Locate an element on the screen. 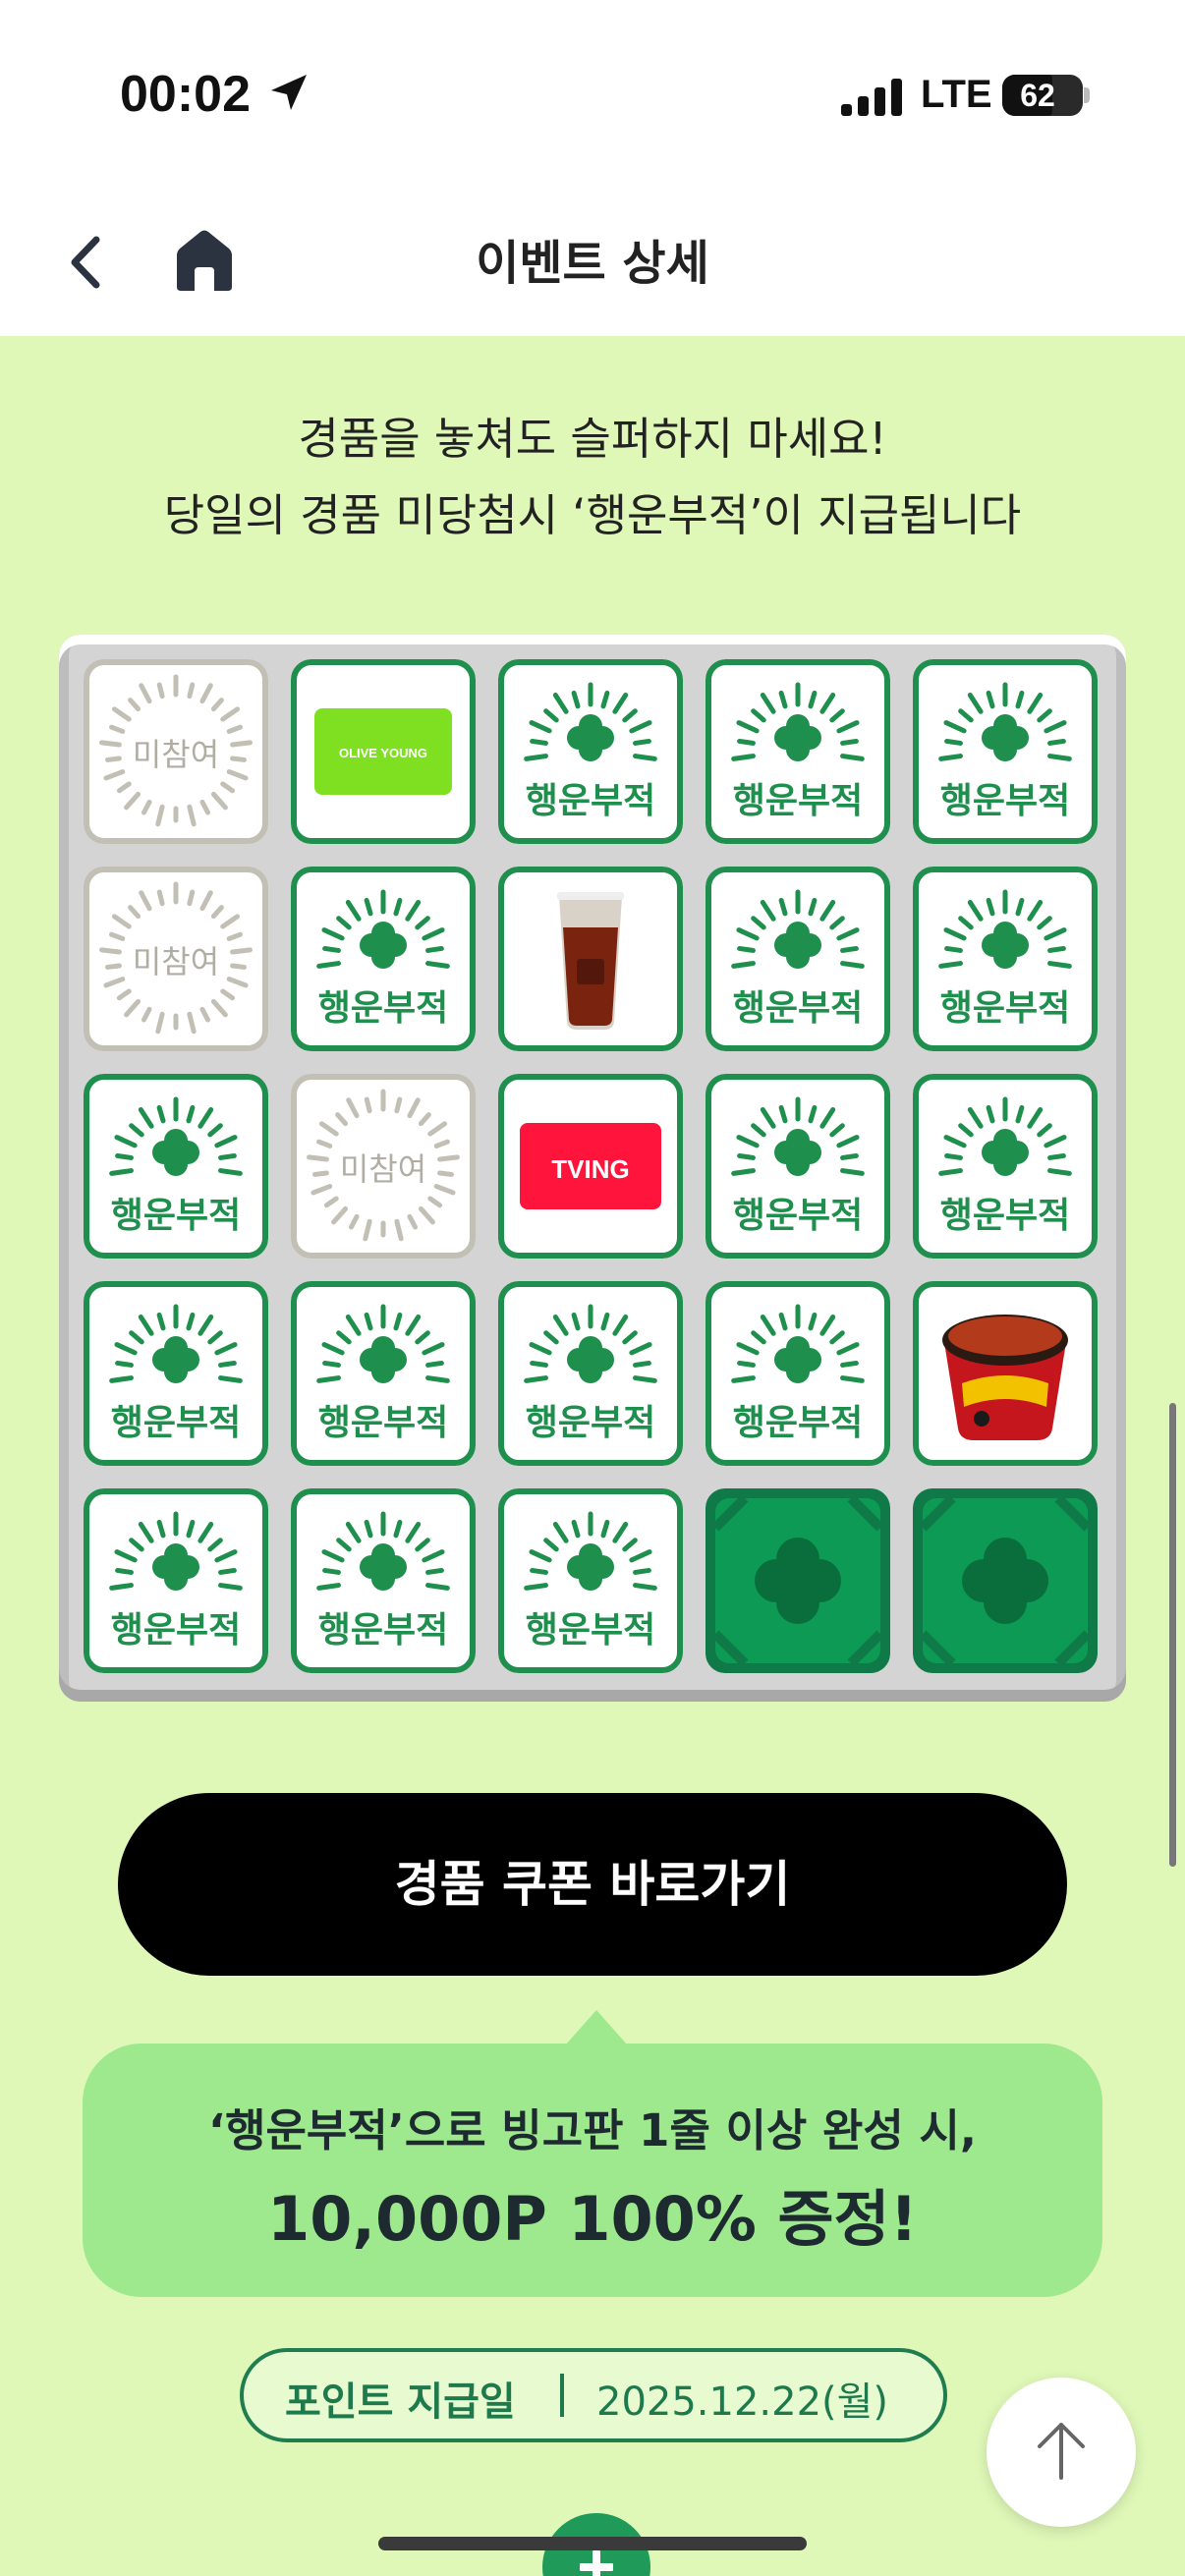 The height and width of the screenshot is (2576, 1185). cell-label: TVING is located at coordinates (590, 1169).